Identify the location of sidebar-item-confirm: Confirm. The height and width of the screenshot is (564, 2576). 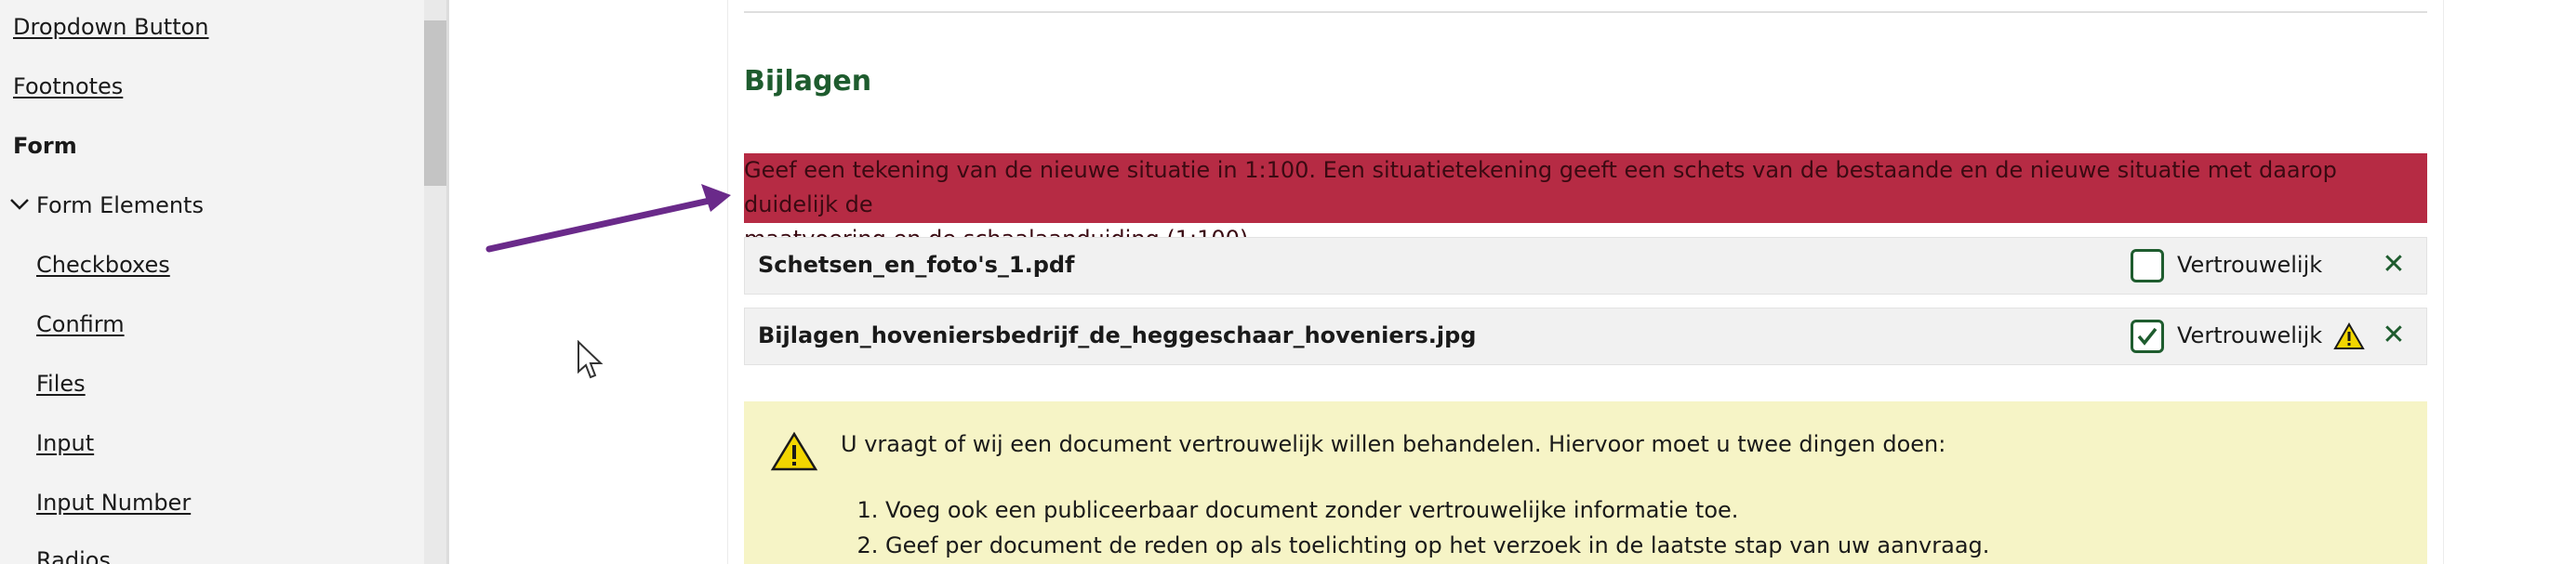
(80, 324).